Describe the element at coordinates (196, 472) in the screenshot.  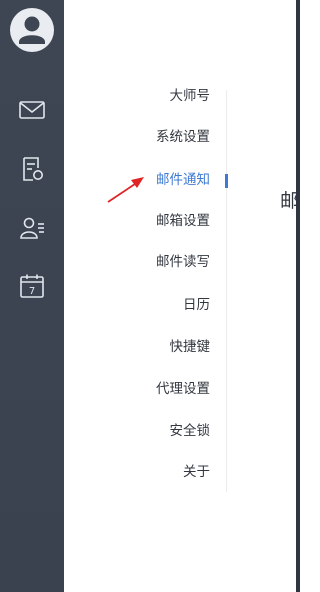
I see `menu-item-about: 关于` at that location.